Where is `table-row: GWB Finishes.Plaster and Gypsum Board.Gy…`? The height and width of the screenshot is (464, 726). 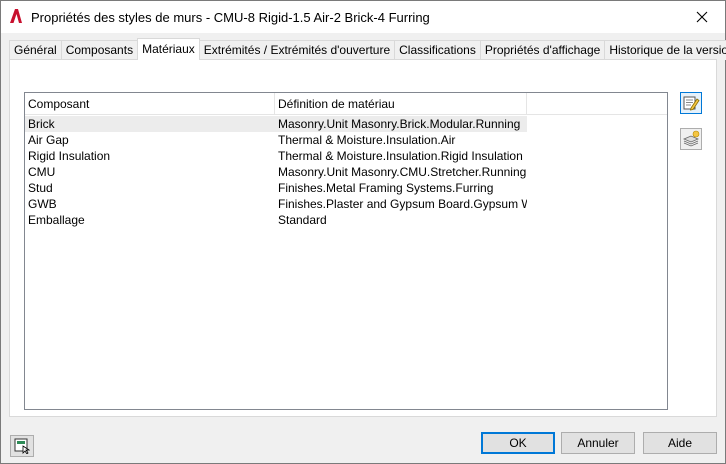 table-row: GWB Finishes.Plaster and Gypsum Board.Gy… is located at coordinates (276, 204).